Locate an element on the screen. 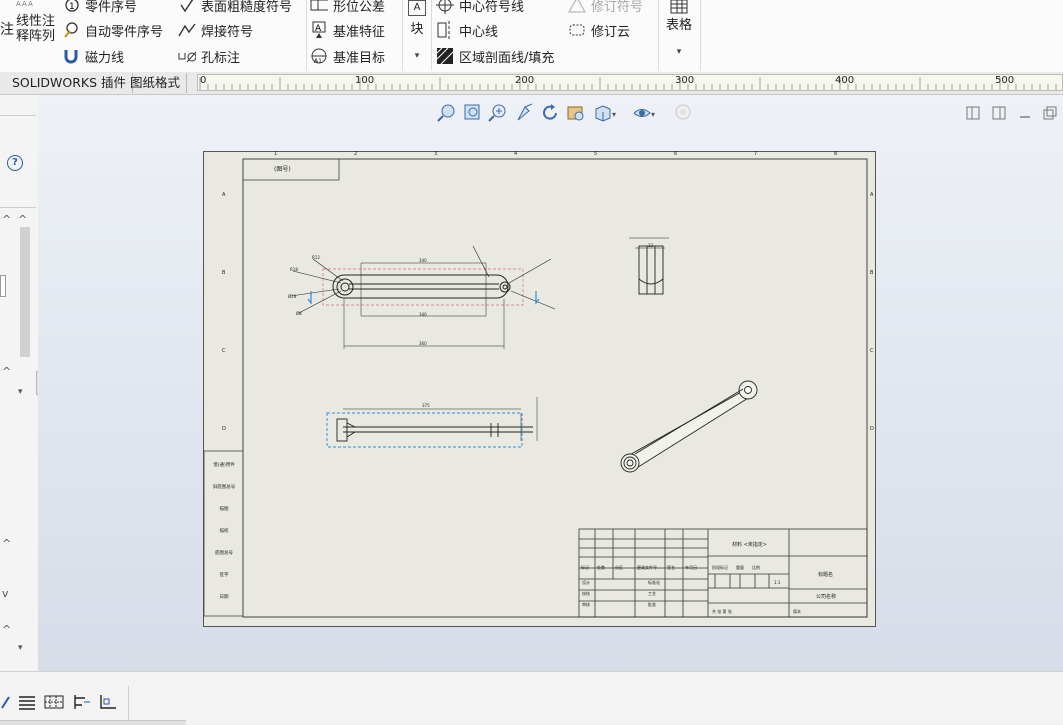 This screenshot has width=1063, height=725. dimension-label: 375 is located at coordinates (426, 405).